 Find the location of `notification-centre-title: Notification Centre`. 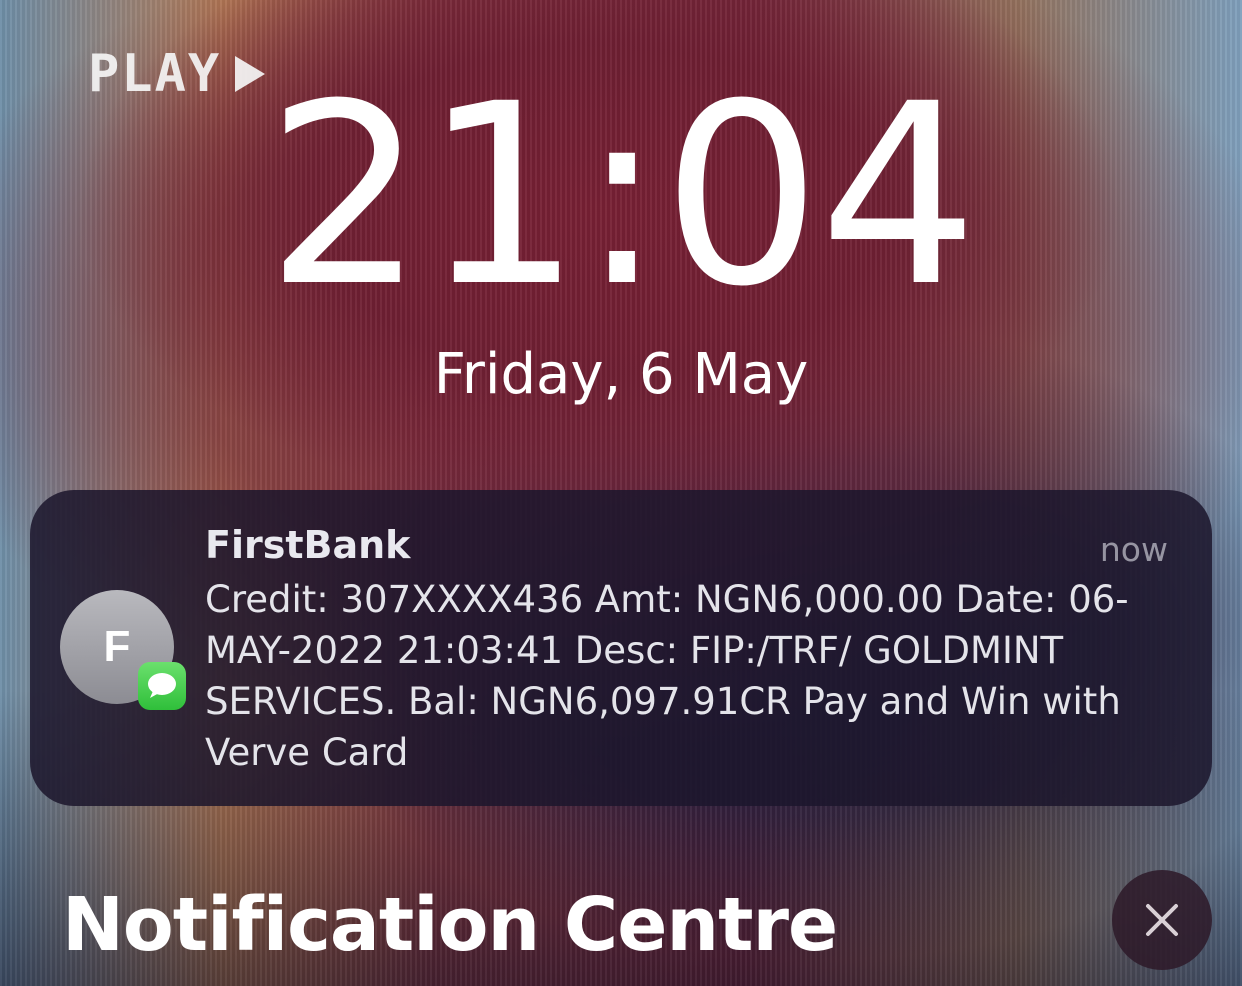

notification-centre-title: Notification Centre is located at coordinates (450, 925).